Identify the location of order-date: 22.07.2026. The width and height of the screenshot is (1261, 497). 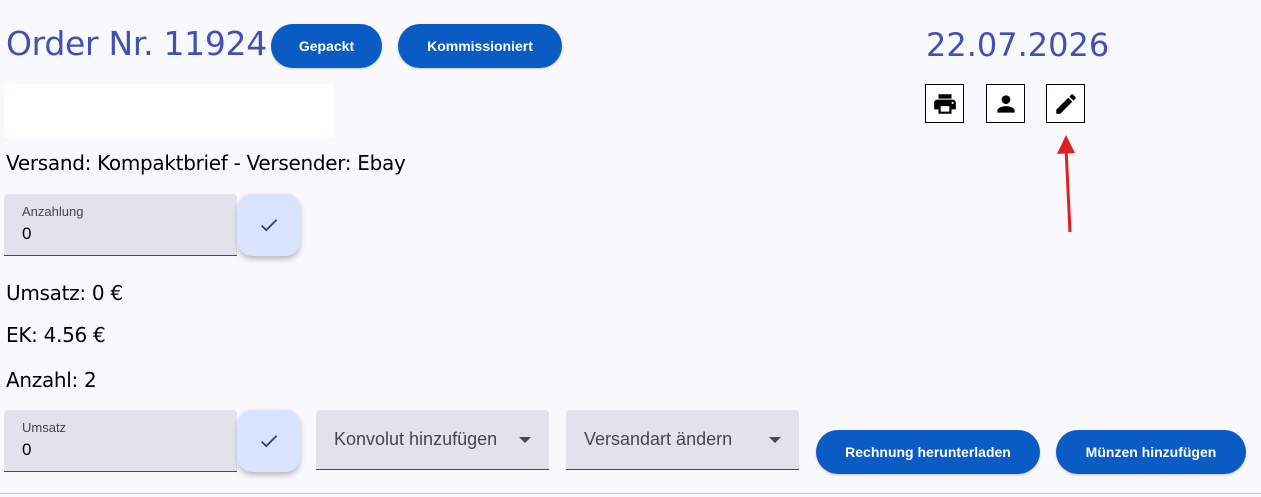
(1018, 45).